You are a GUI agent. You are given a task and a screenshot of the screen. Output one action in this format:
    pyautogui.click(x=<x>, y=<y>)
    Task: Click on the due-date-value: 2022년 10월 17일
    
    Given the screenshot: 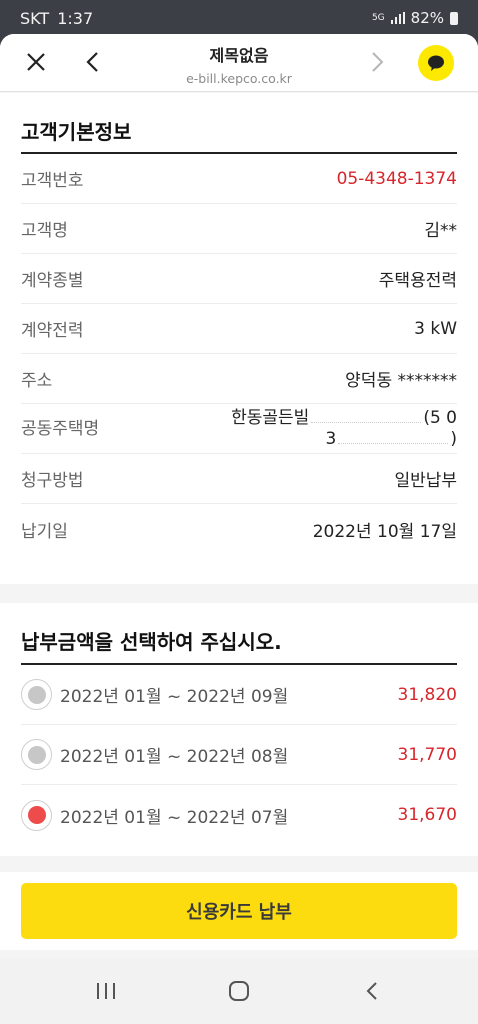 What is the action you would take?
    pyautogui.click(x=384, y=531)
    